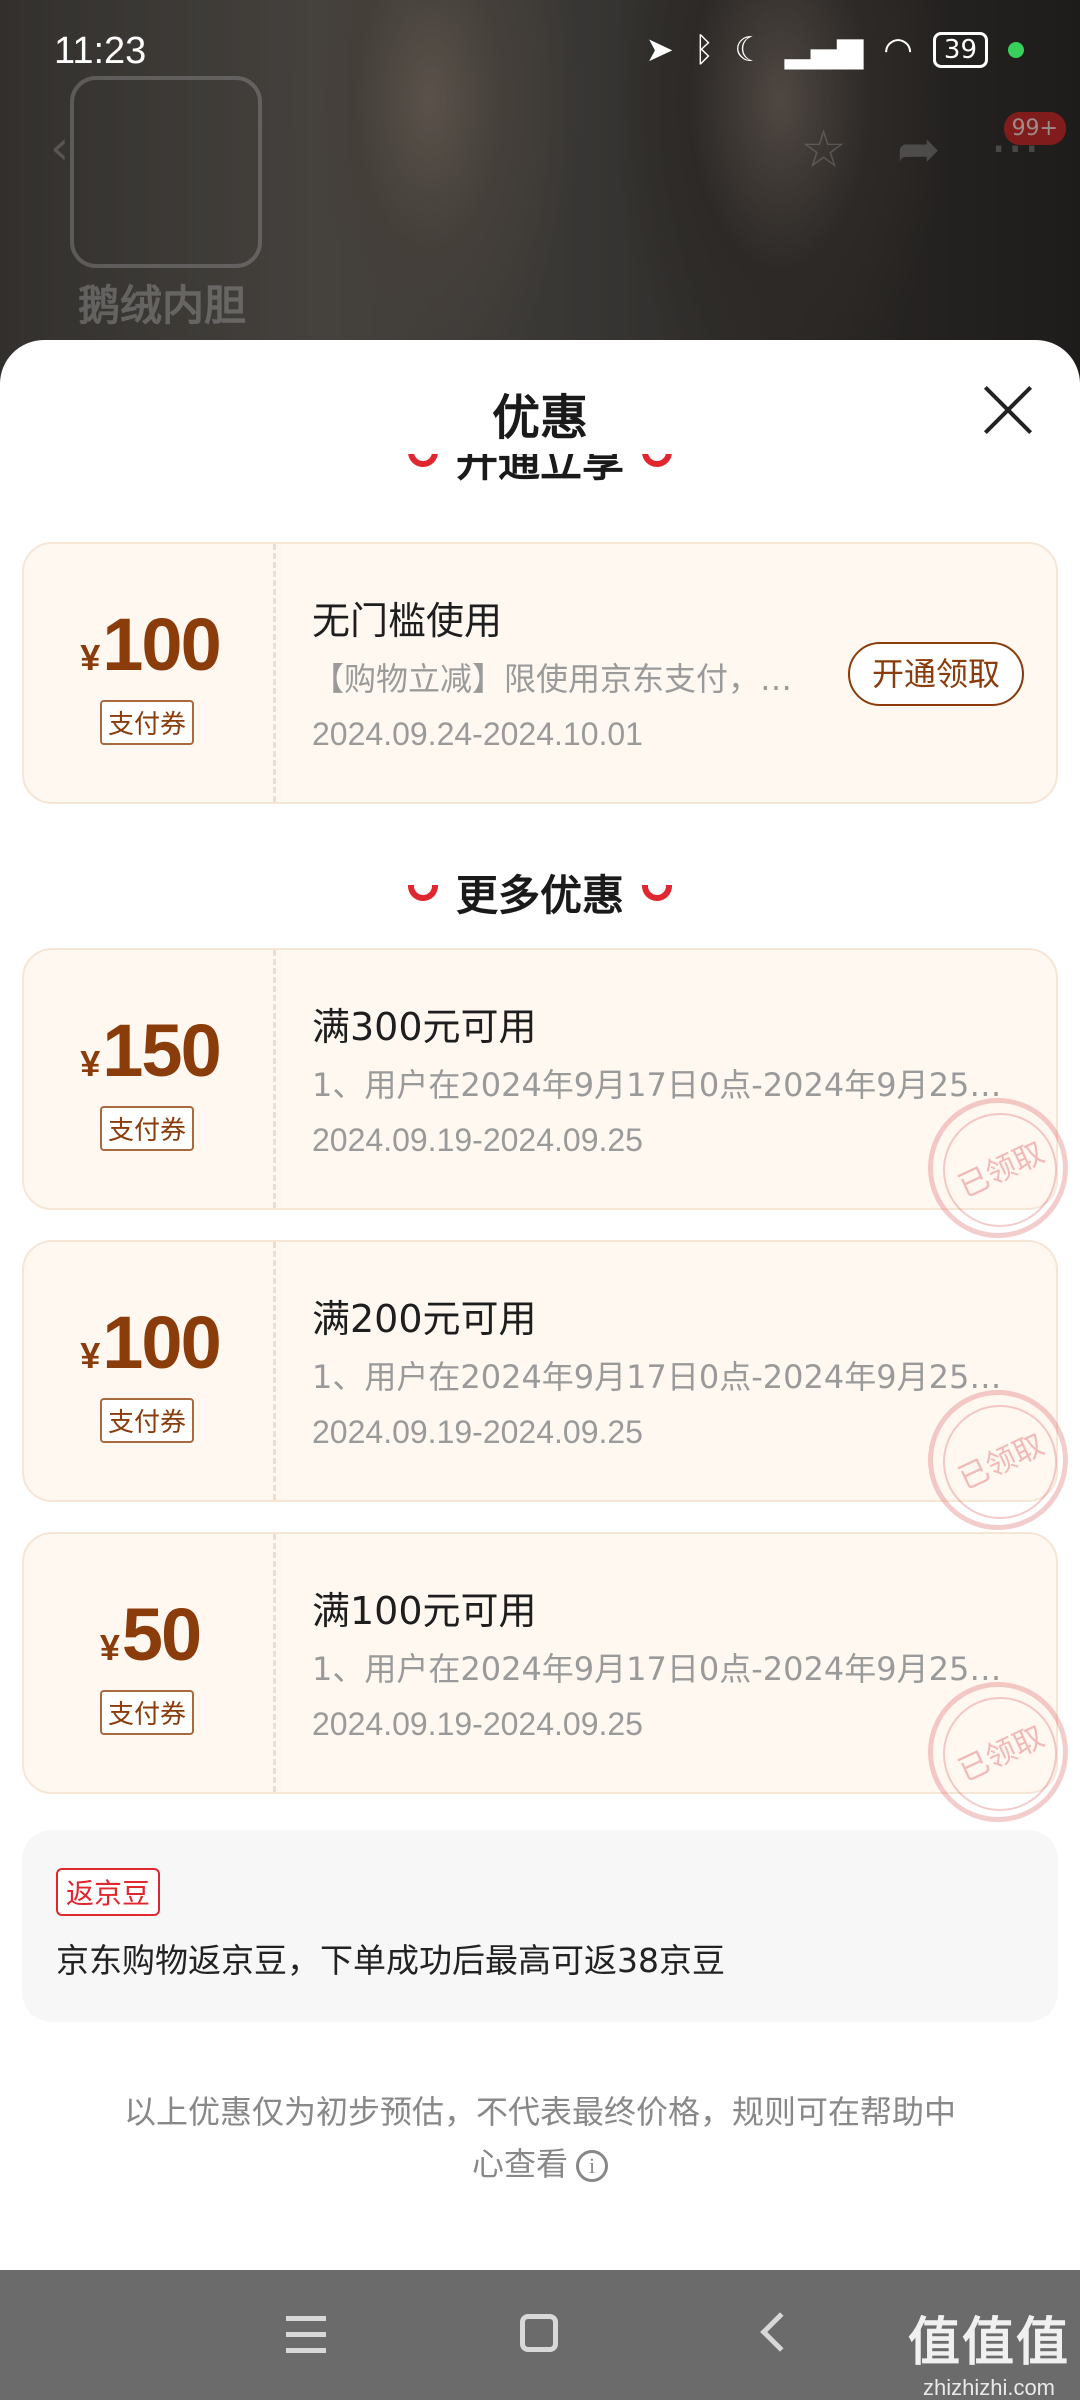  I want to click on home-button, so click(539, 2335).